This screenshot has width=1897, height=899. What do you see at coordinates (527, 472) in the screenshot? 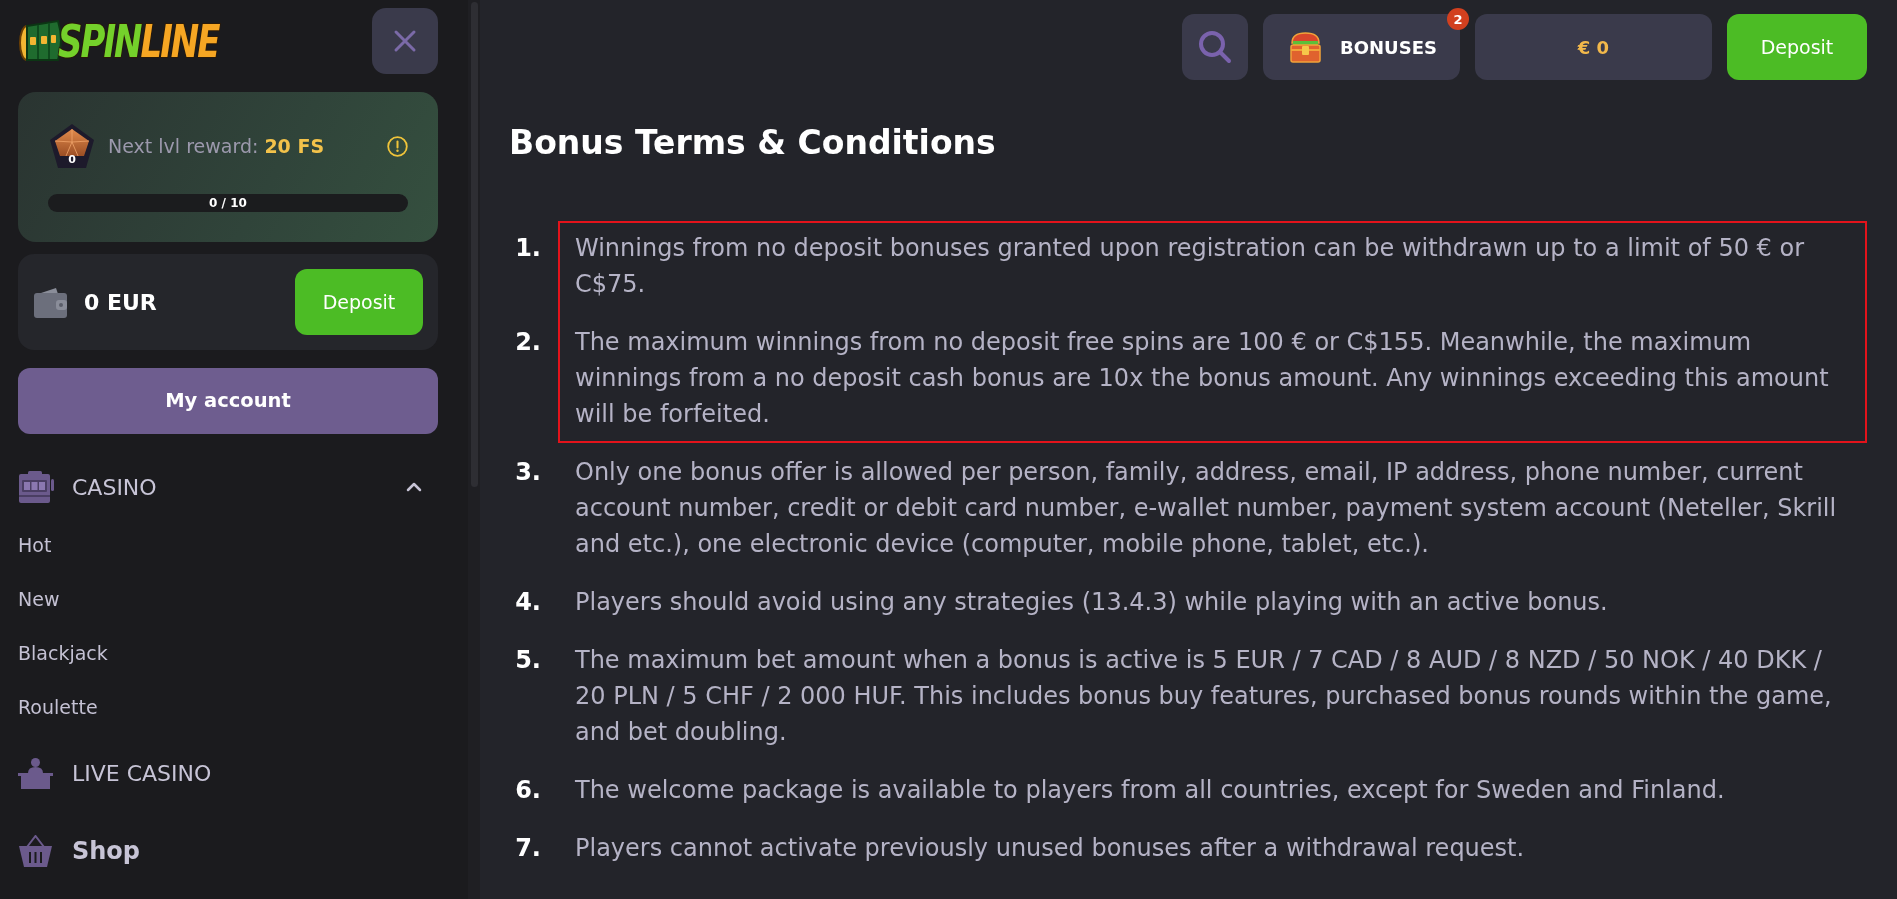
I see `term-number: 3.` at bounding box center [527, 472].